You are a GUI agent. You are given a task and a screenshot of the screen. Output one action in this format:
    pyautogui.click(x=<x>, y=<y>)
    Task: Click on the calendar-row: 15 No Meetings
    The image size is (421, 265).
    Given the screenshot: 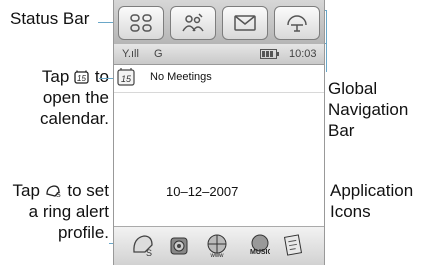 What is the action you would take?
    pyautogui.click(x=219, y=78)
    